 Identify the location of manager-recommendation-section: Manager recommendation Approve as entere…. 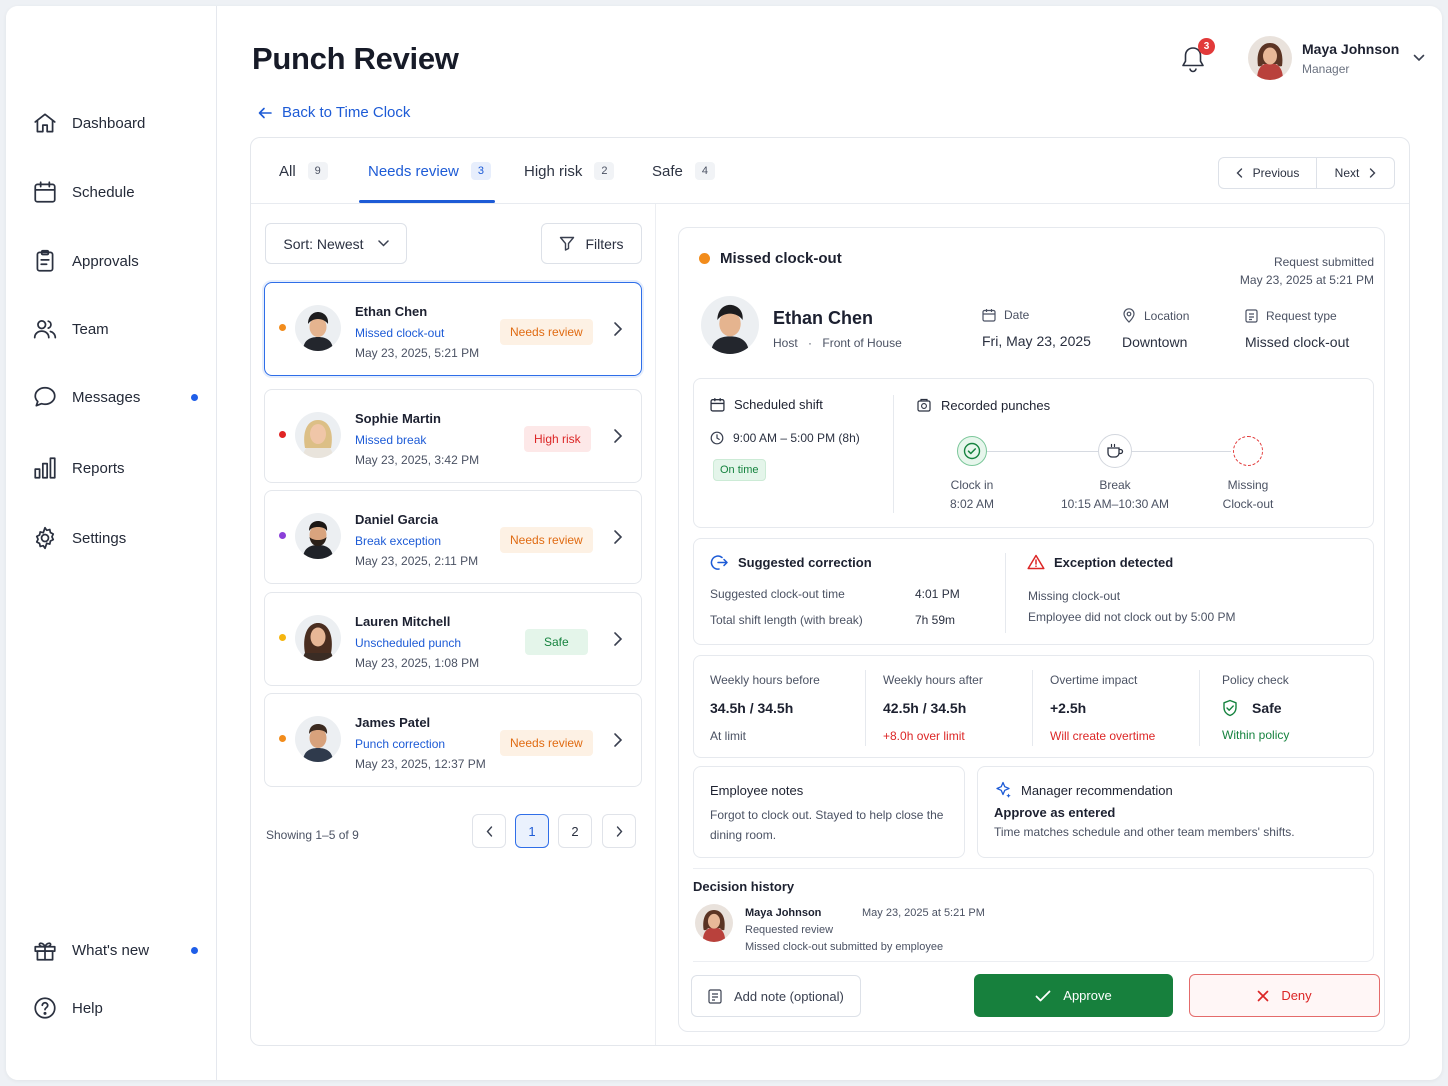
(1175, 812).